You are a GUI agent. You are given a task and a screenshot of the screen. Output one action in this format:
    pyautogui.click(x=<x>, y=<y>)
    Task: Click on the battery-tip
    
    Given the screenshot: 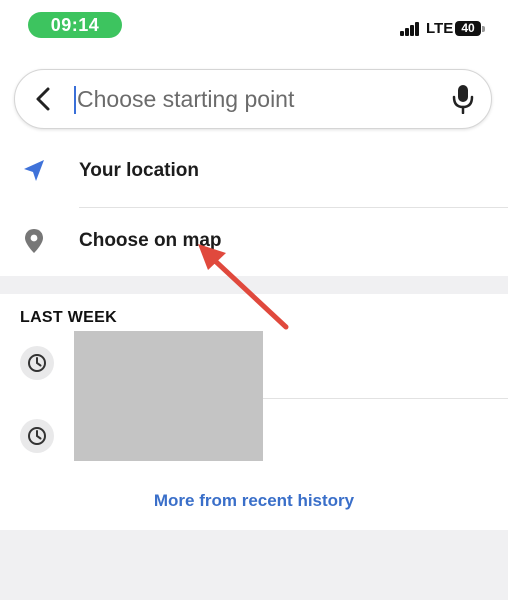 What is the action you would take?
    pyautogui.click(x=483, y=29)
    